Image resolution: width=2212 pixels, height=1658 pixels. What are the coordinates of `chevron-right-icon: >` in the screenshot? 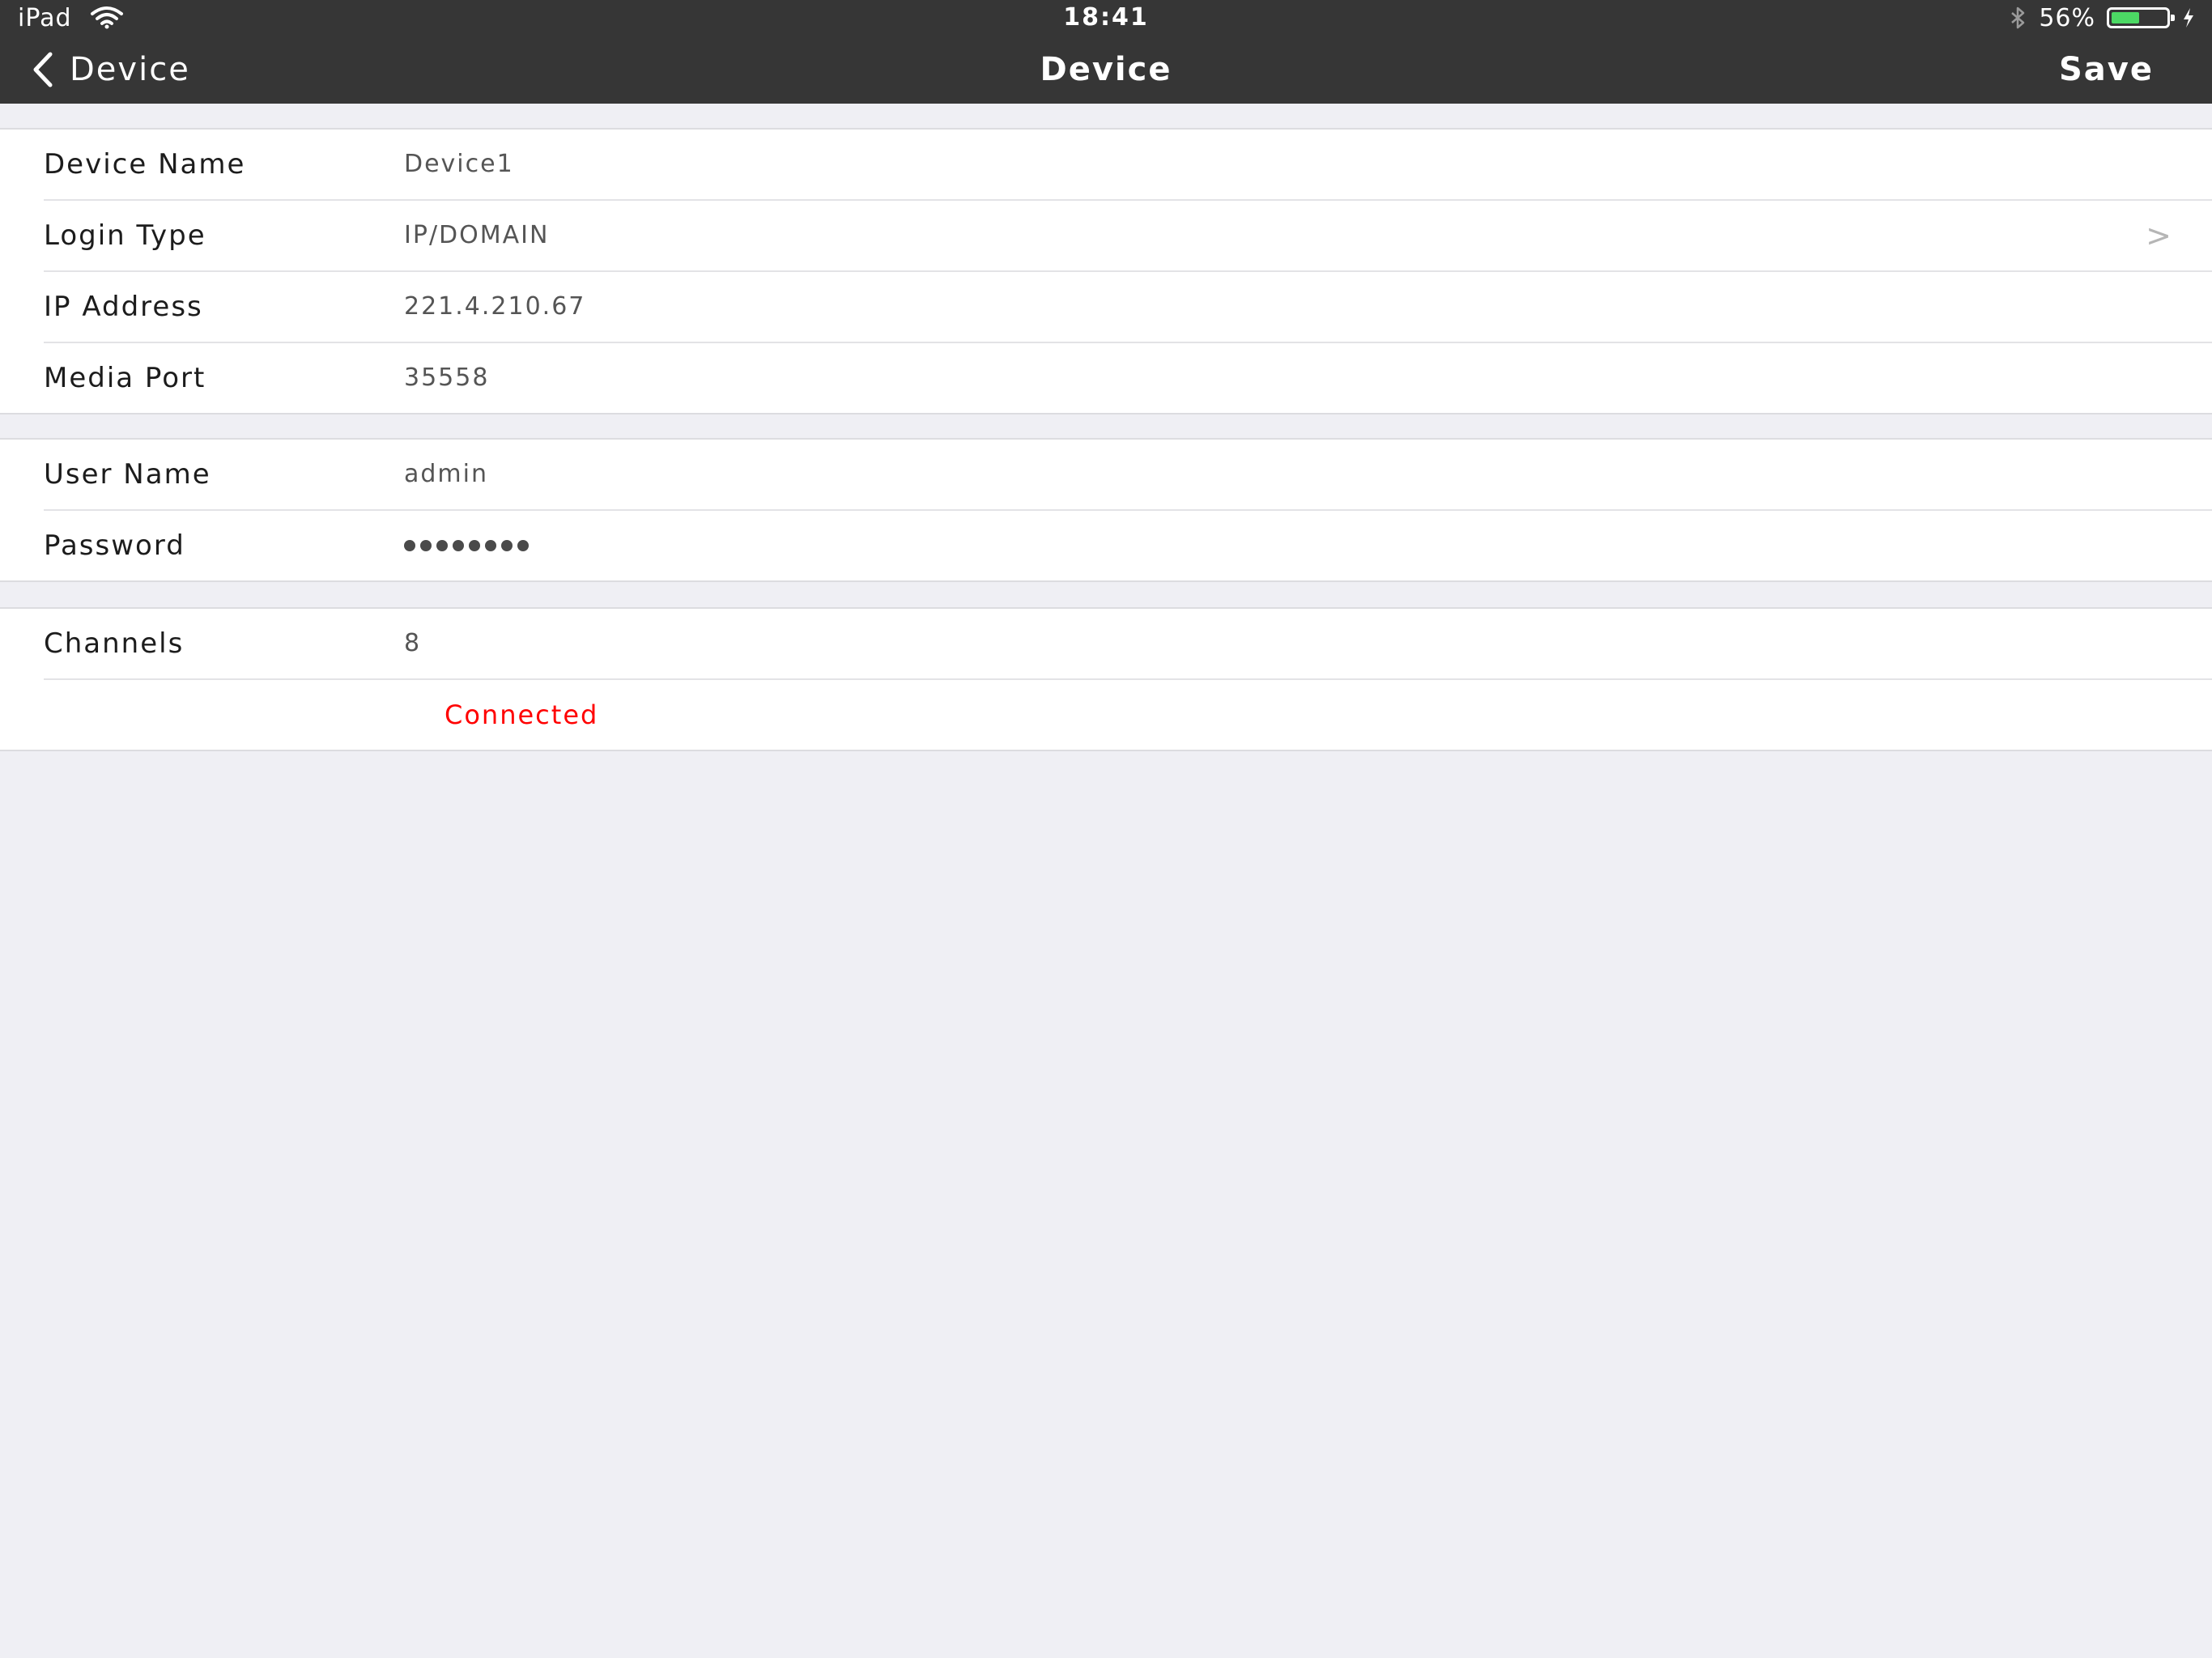 It's located at (2159, 235).